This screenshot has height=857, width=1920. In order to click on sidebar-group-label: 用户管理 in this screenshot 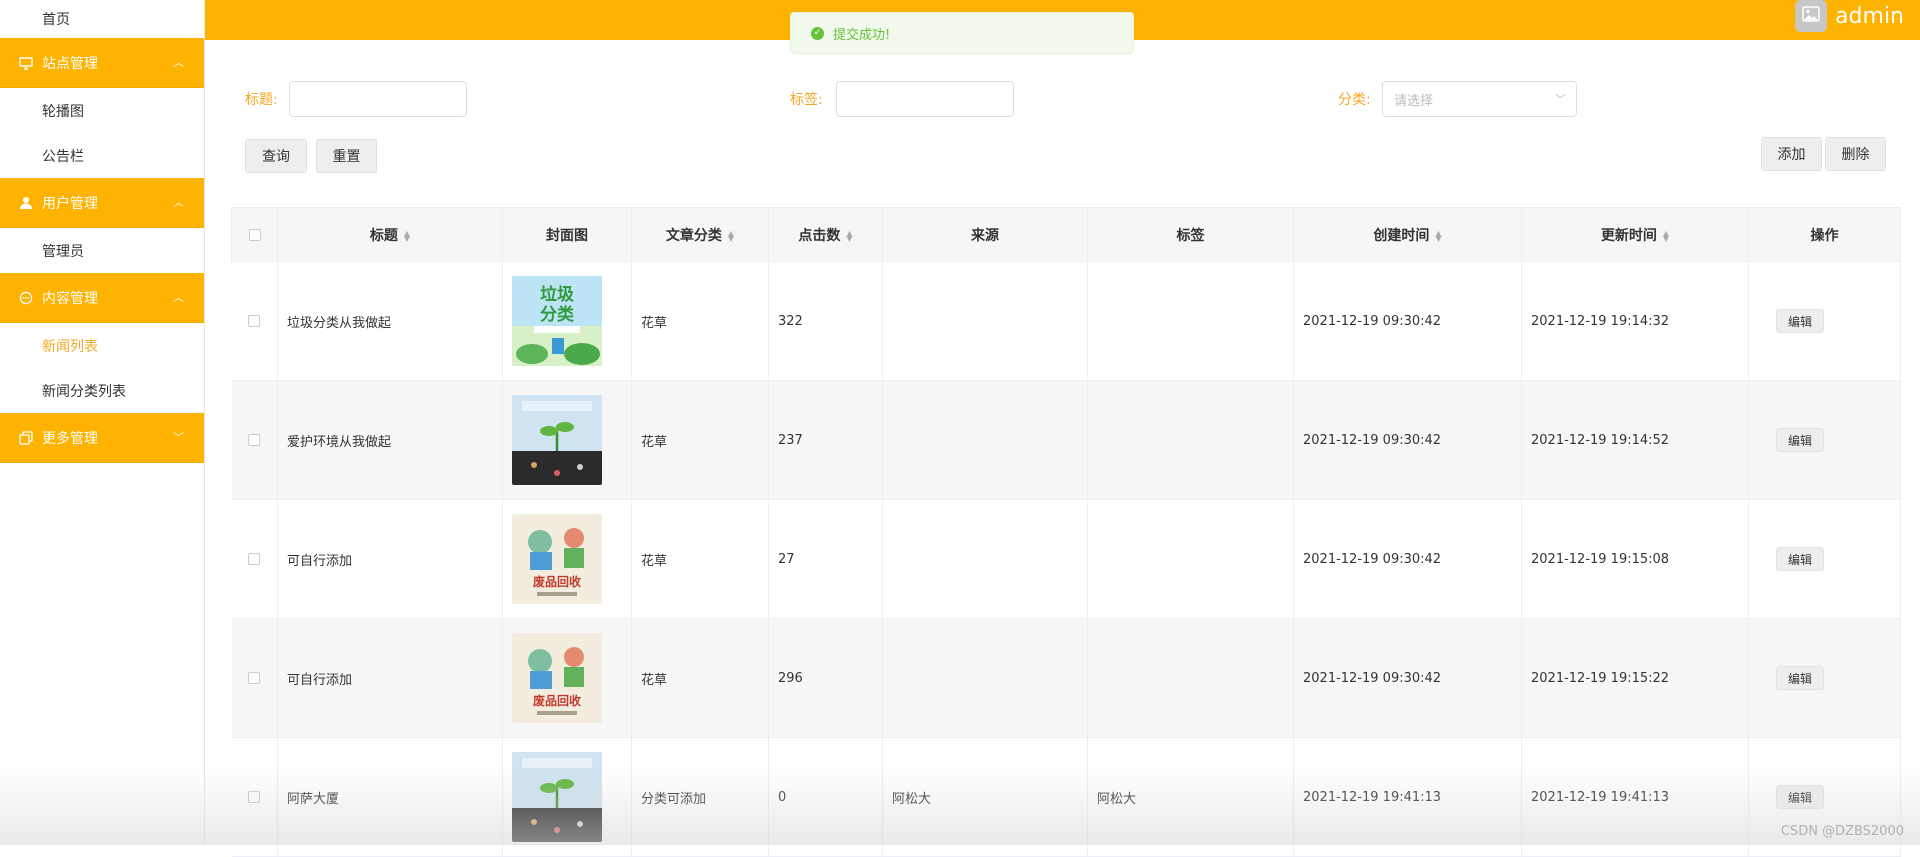, I will do `click(70, 203)`.